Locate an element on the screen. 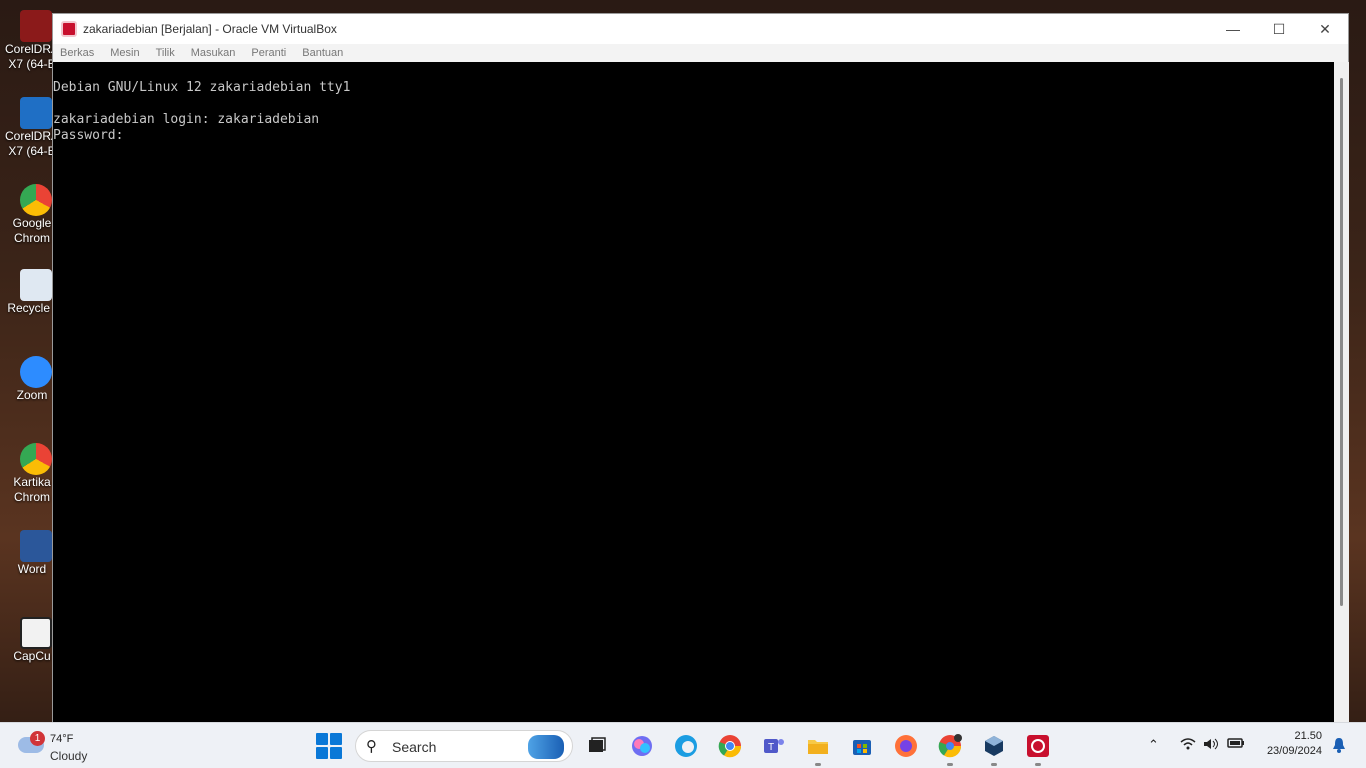 The width and height of the screenshot is (1366, 768). menu-peranti: Peranti is located at coordinates (268, 53).